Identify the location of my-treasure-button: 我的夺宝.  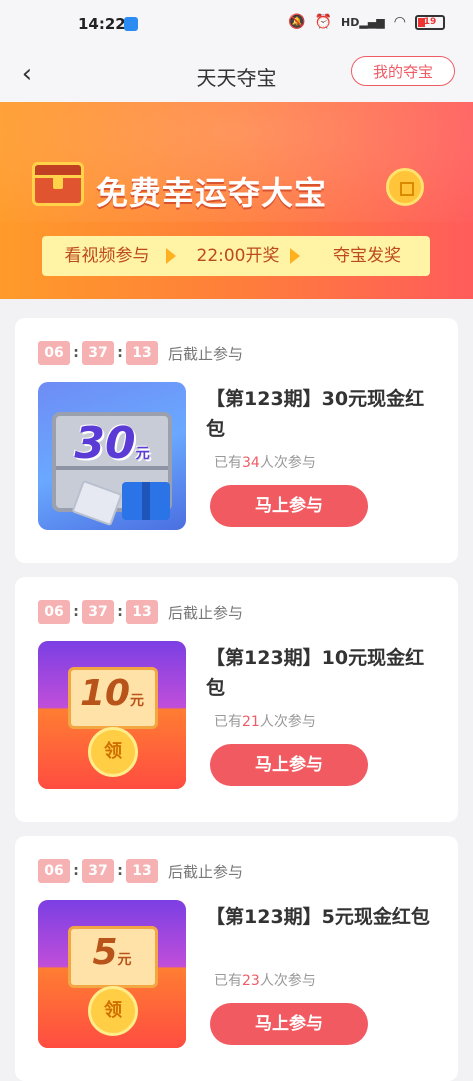
(403, 71).